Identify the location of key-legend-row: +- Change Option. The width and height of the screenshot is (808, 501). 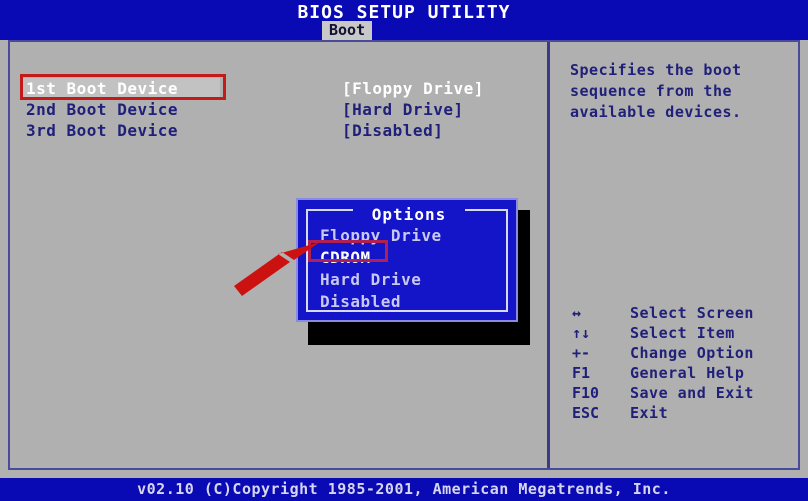
(678, 353).